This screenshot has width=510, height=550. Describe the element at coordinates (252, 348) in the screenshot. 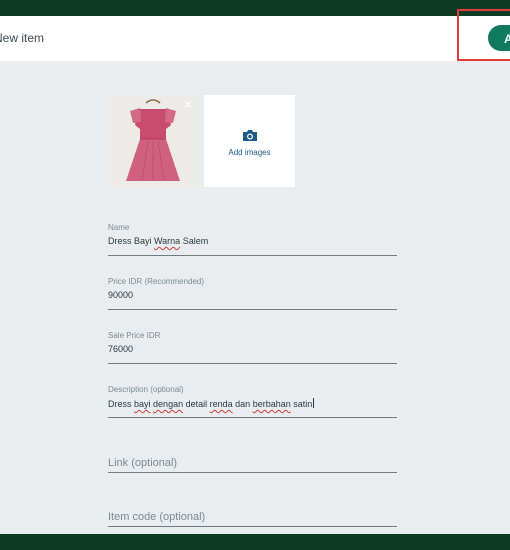

I see `sale-price-field: Sale Price IDR 76000` at that location.